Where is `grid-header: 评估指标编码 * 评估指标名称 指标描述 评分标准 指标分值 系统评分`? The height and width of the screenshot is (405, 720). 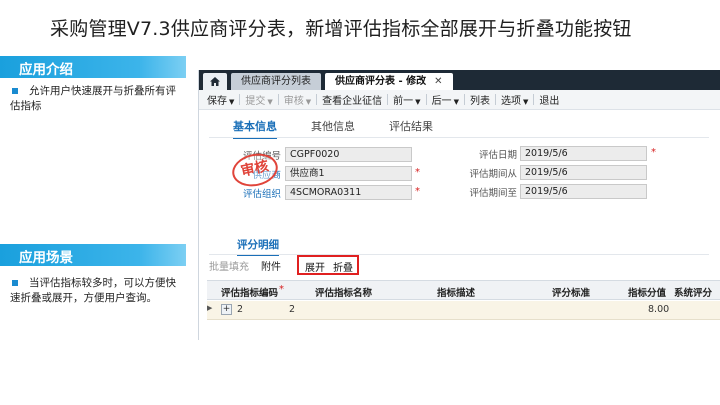
grid-header: 评估指标编码 * 评估指标名称 指标描述 评分标准 指标分值 系统评分 is located at coordinates (463, 290).